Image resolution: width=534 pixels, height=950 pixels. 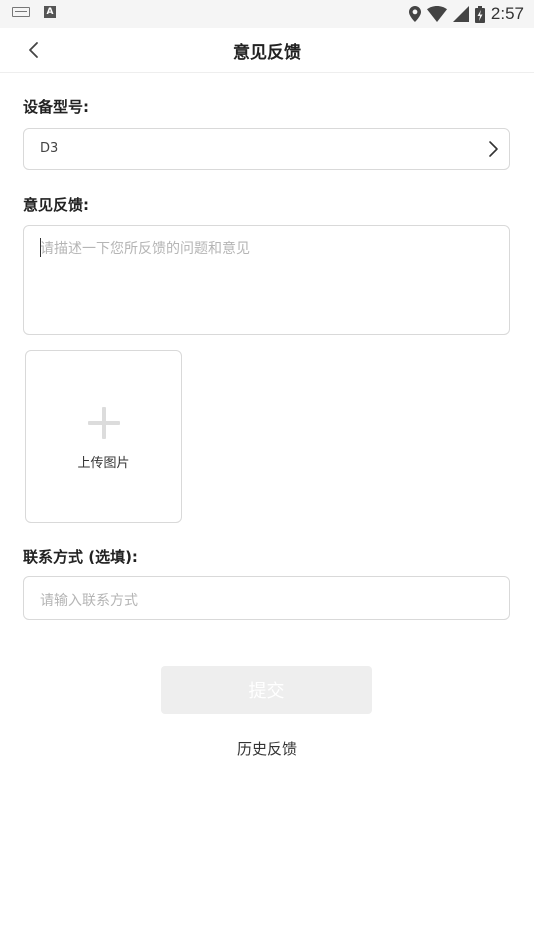 What do you see at coordinates (267, 14) in the screenshot?
I see `status-bar: A 2:57` at bounding box center [267, 14].